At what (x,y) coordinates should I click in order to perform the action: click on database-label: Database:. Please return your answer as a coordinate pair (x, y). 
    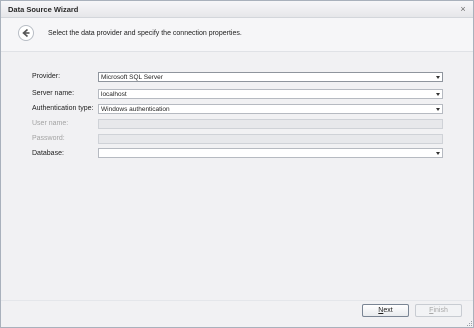
    Looking at the image, I should click on (48, 153).